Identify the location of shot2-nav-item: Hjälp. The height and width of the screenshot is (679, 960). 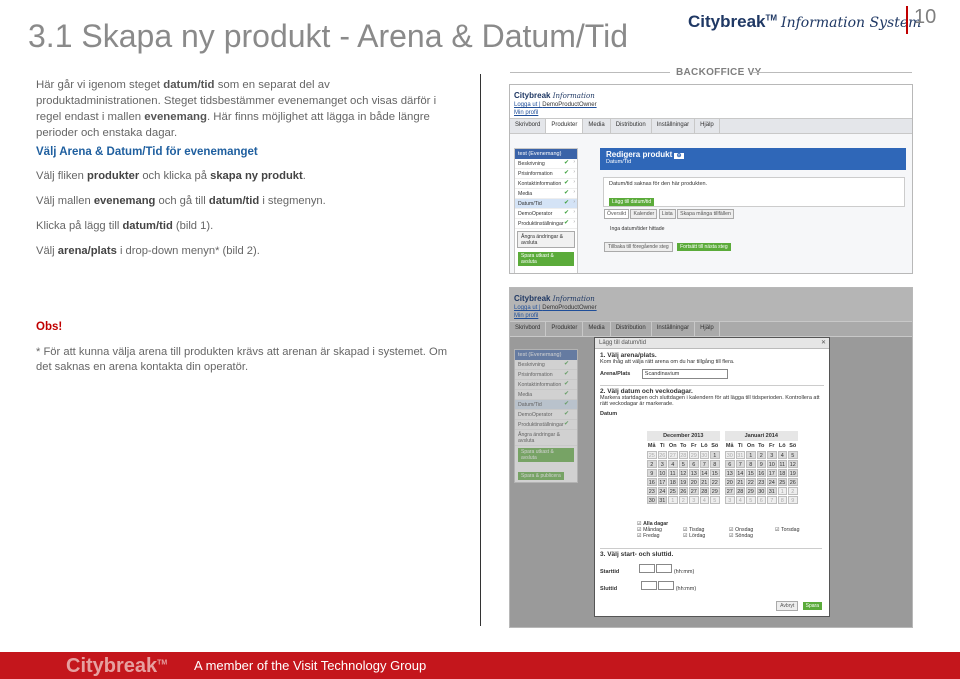
(707, 329).